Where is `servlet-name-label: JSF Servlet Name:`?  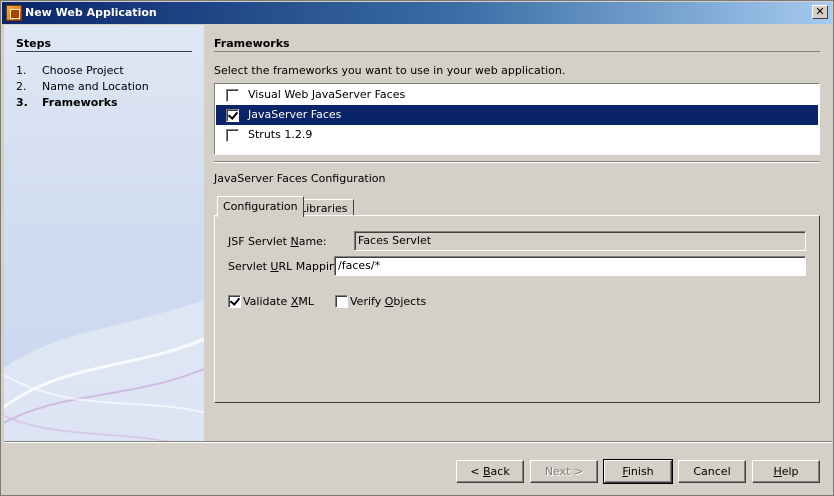
servlet-name-label: JSF Servlet Name: is located at coordinates (277, 241).